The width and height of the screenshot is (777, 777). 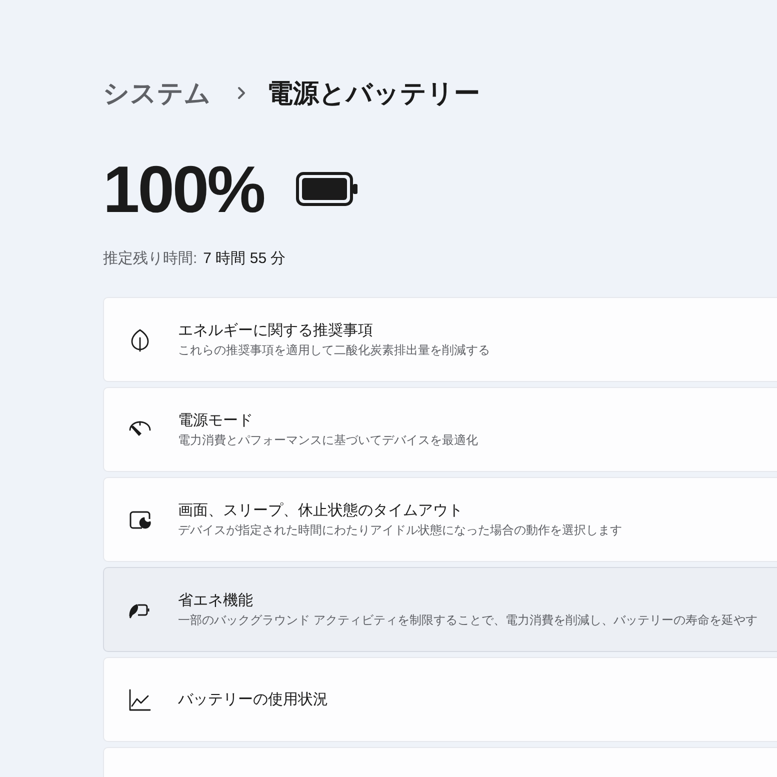 What do you see at coordinates (328, 440) in the screenshot?
I see `card-description: 電力消費とパフォーマンスに基づいてデバイスを最適化` at bounding box center [328, 440].